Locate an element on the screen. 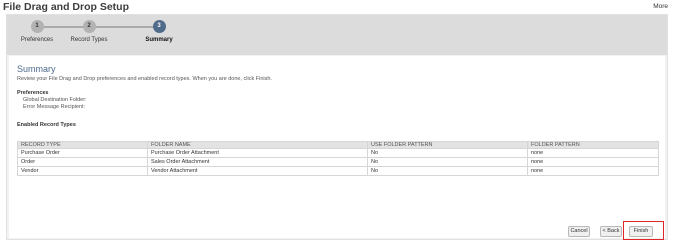  more-link: More is located at coordinates (660, 6).